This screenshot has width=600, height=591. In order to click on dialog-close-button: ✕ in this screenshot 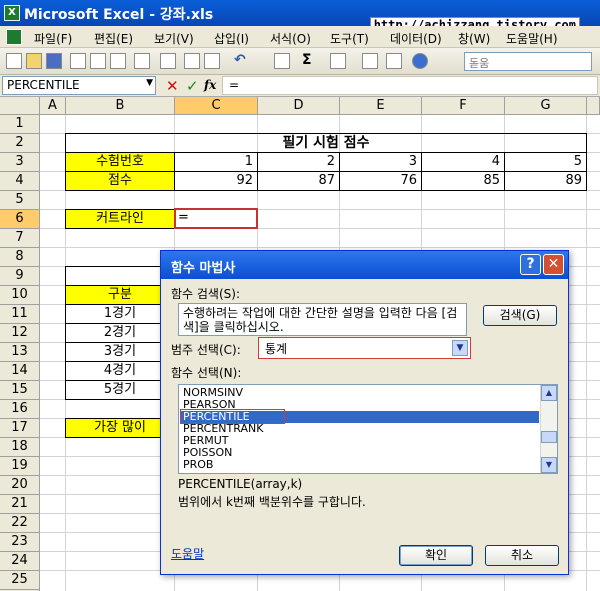, I will do `click(553, 264)`.